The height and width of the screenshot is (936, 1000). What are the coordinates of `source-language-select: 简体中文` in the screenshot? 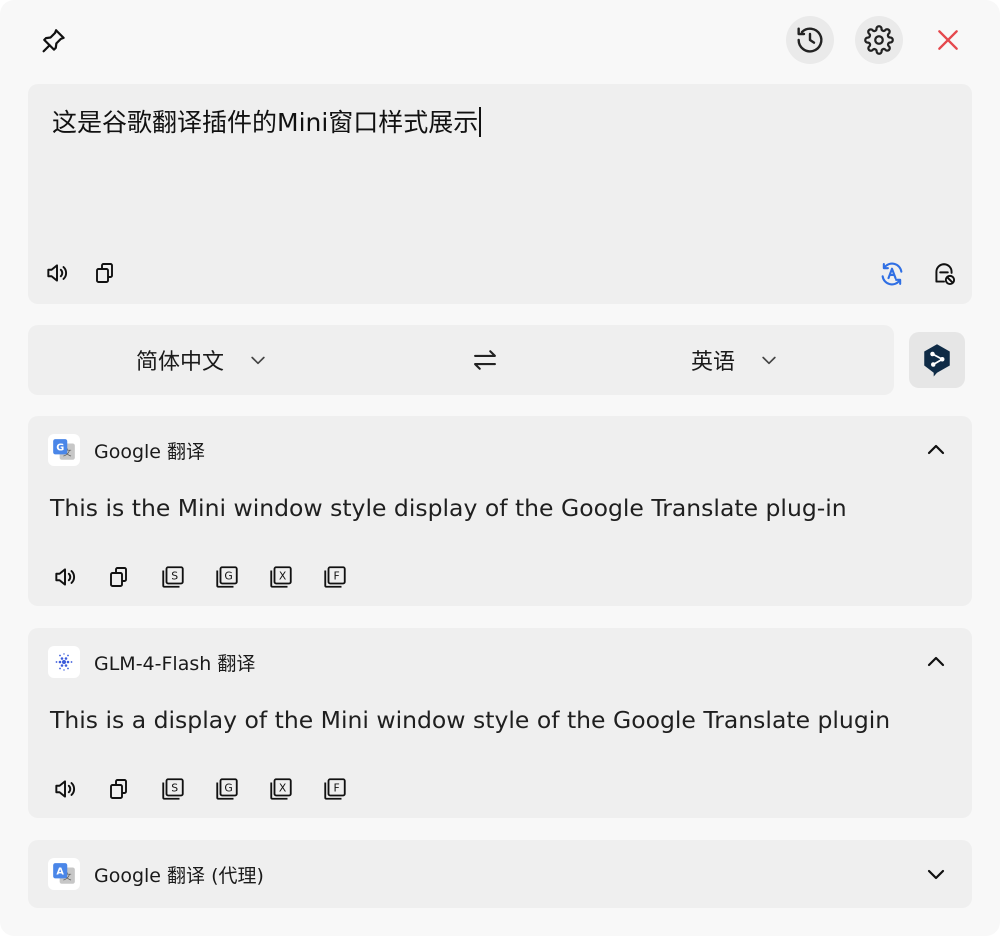 It's located at (202, 360).